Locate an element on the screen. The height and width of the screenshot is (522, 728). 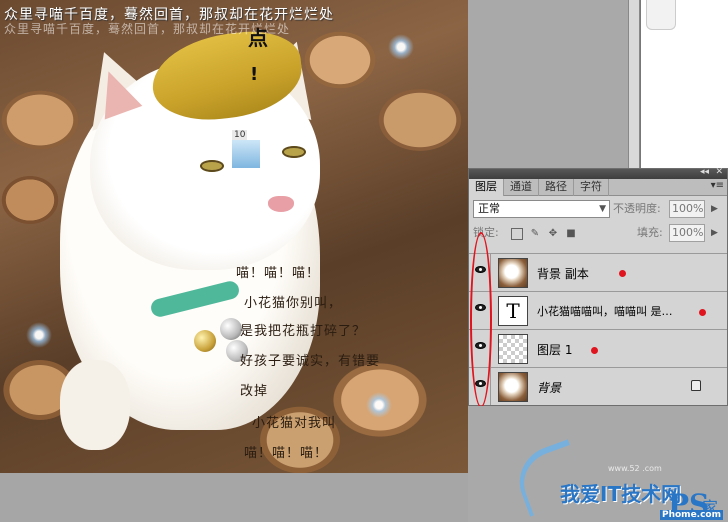
lock-row: 锁定: ✎ ✥ ■ 填充: 100% ▶ is located at coordinates (598, 235).